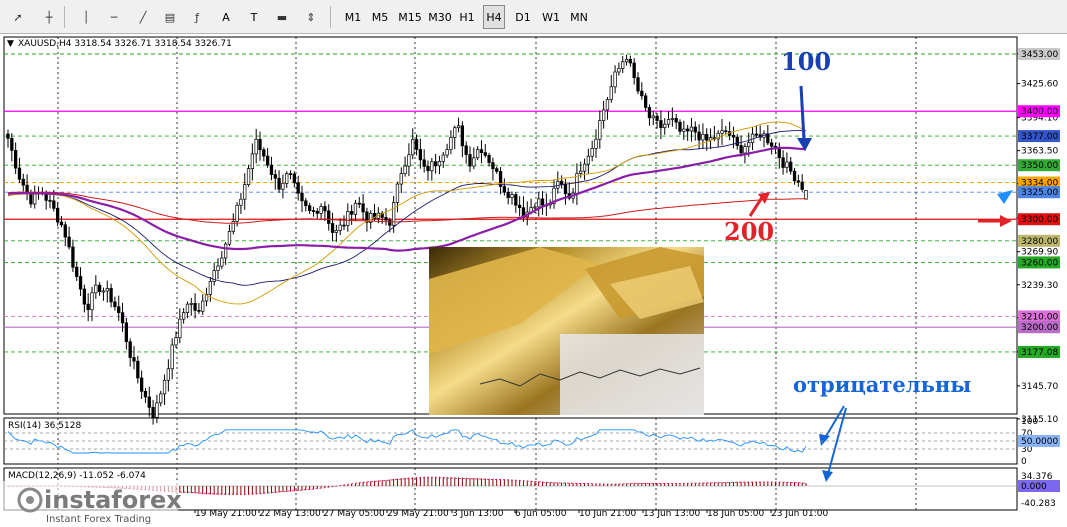  Describe the element at coordinates (418, 514) in the screenshot. I see `time-axis-label: 29 May 21:00` at that location.